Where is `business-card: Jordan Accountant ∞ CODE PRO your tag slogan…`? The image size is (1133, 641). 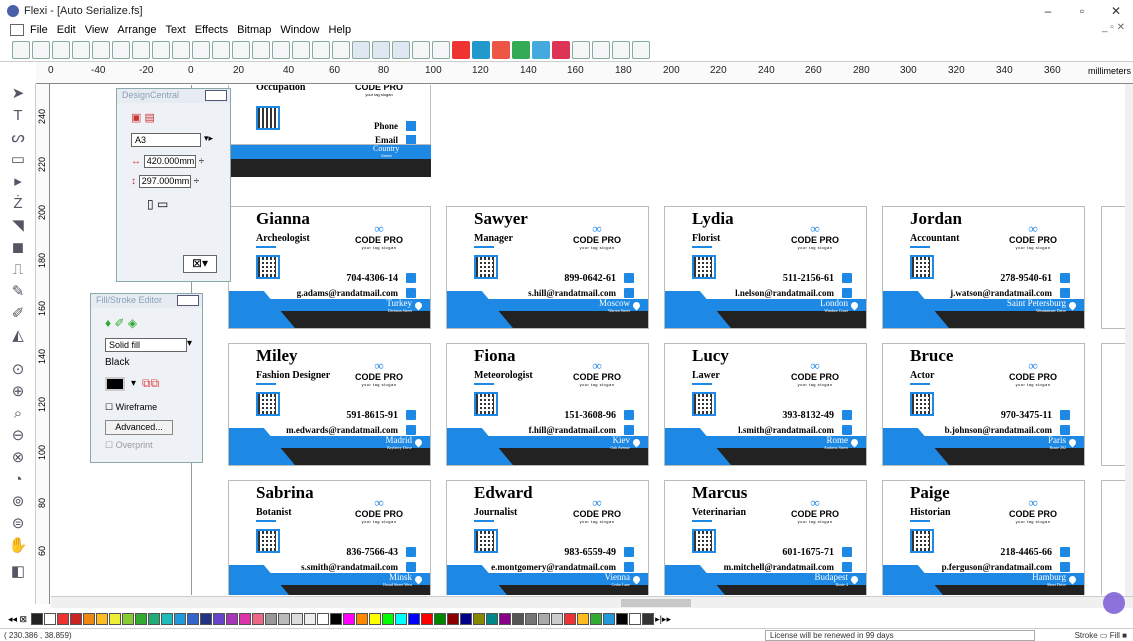
business-card: Jordan Accountant ∞ CODE PRO your tag slogan… is located at coordinates (983, 267).